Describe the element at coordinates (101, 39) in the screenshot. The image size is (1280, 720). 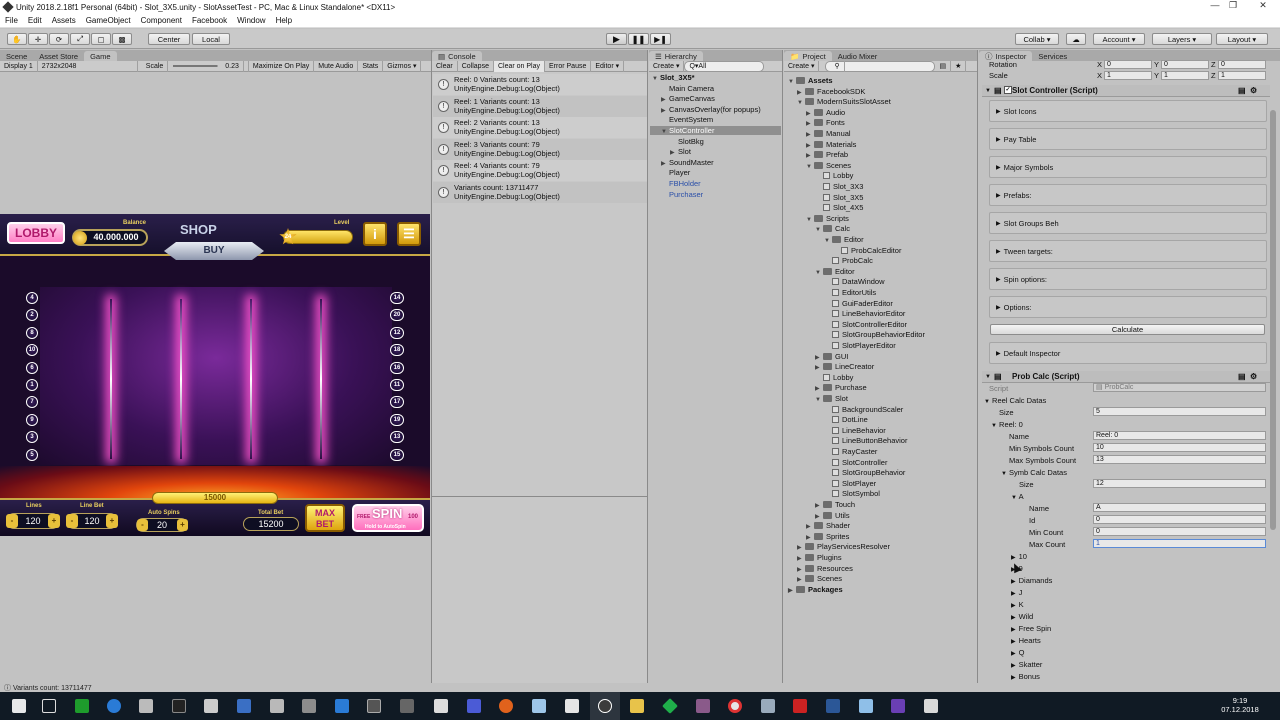
I see `rect-tool-icon: ▢` at that location.